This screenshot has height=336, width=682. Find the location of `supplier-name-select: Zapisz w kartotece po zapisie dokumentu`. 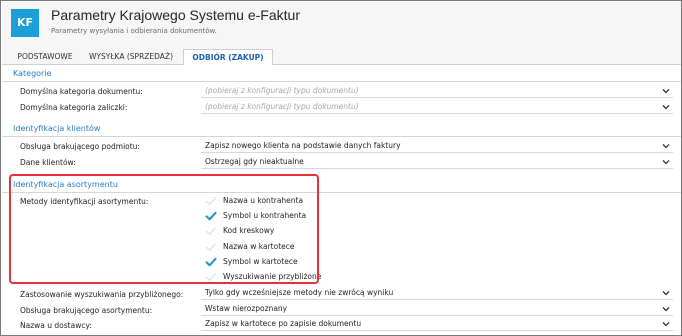

supplier-name-select: Zapisz w kartotece po zapisie dokumentu is located at coordinates (437, 324).